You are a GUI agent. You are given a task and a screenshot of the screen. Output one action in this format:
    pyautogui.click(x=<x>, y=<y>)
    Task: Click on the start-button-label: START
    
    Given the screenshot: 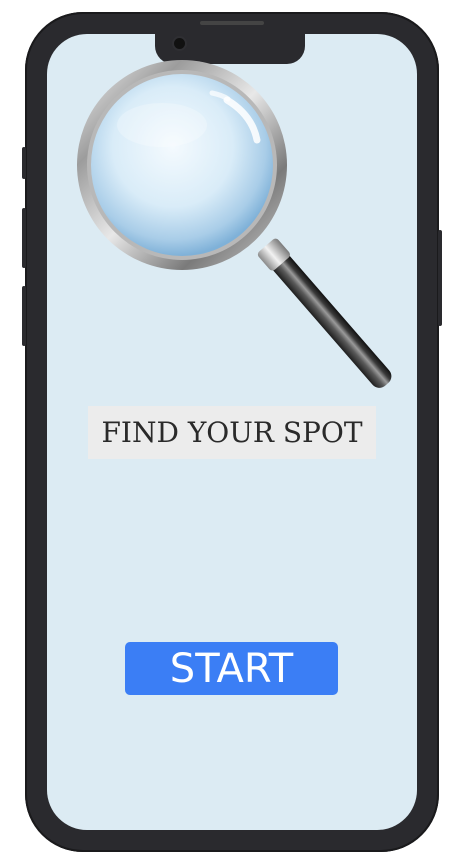 What is the action you would take?
    pyautogui.click(x=231, y=668)
    